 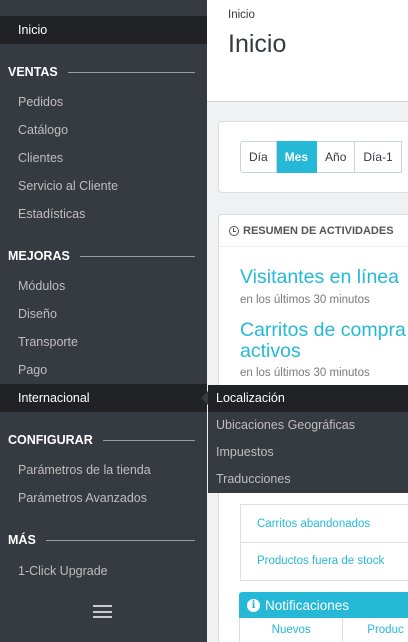 I want to click on sidebar-item-catalogo: Catálogo, so click(x=103, y=130).